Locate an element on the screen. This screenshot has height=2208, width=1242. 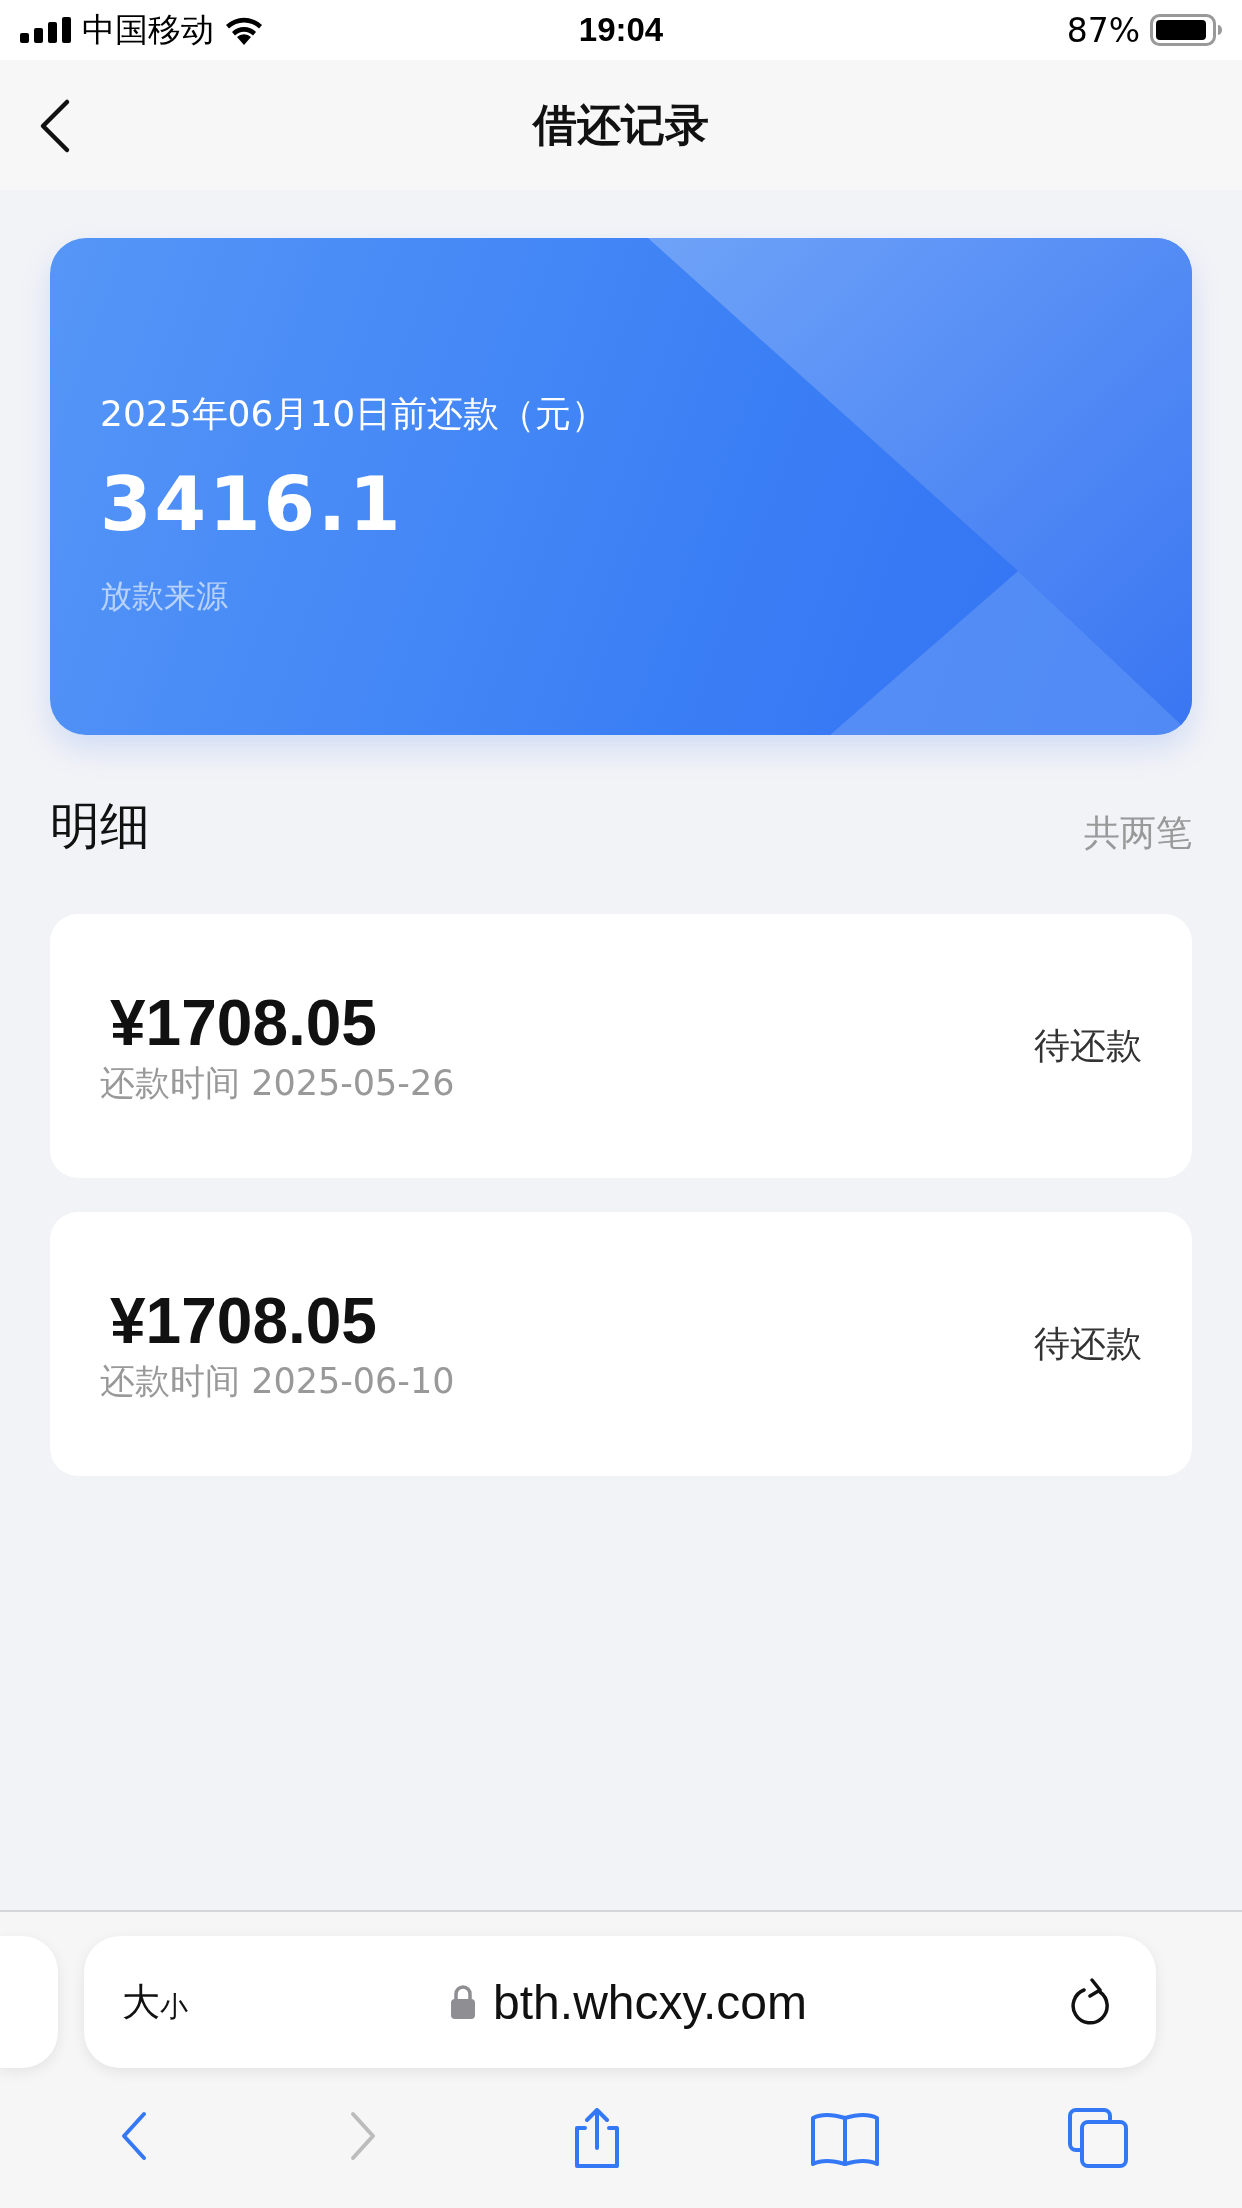
carrier-name: 中国移动 is located at coordinates (148, 29).